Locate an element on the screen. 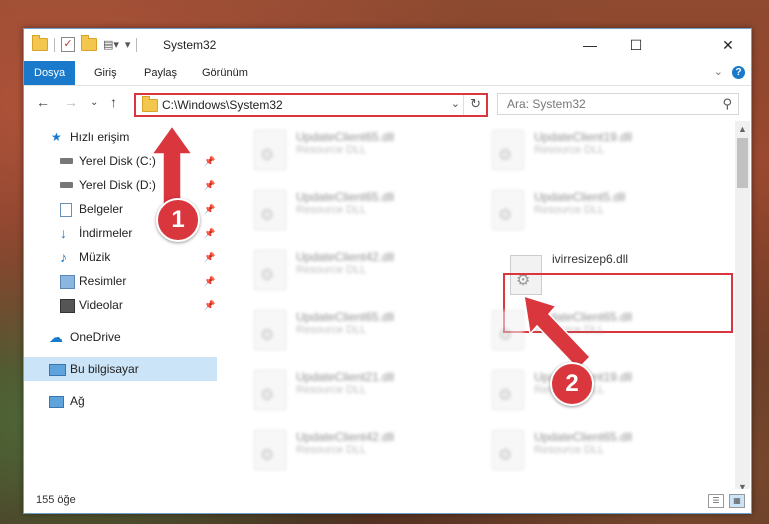 This screenshot has height=524, width=769. step-badge-2: 2 is located at coordinates (572, 384).